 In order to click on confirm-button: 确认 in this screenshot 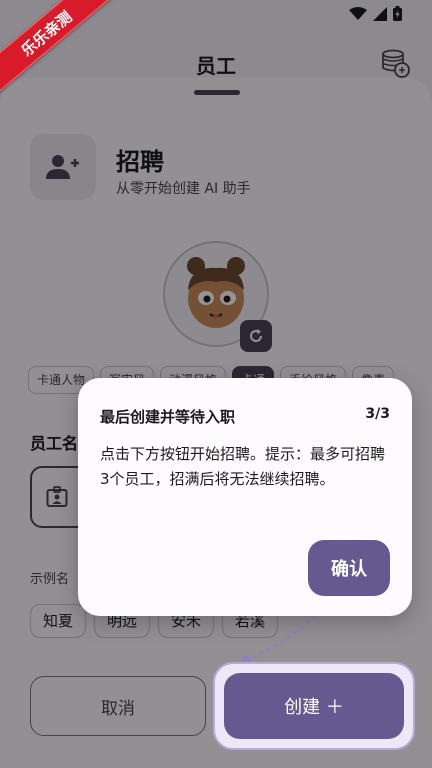, I will do `click(349, 568)`.